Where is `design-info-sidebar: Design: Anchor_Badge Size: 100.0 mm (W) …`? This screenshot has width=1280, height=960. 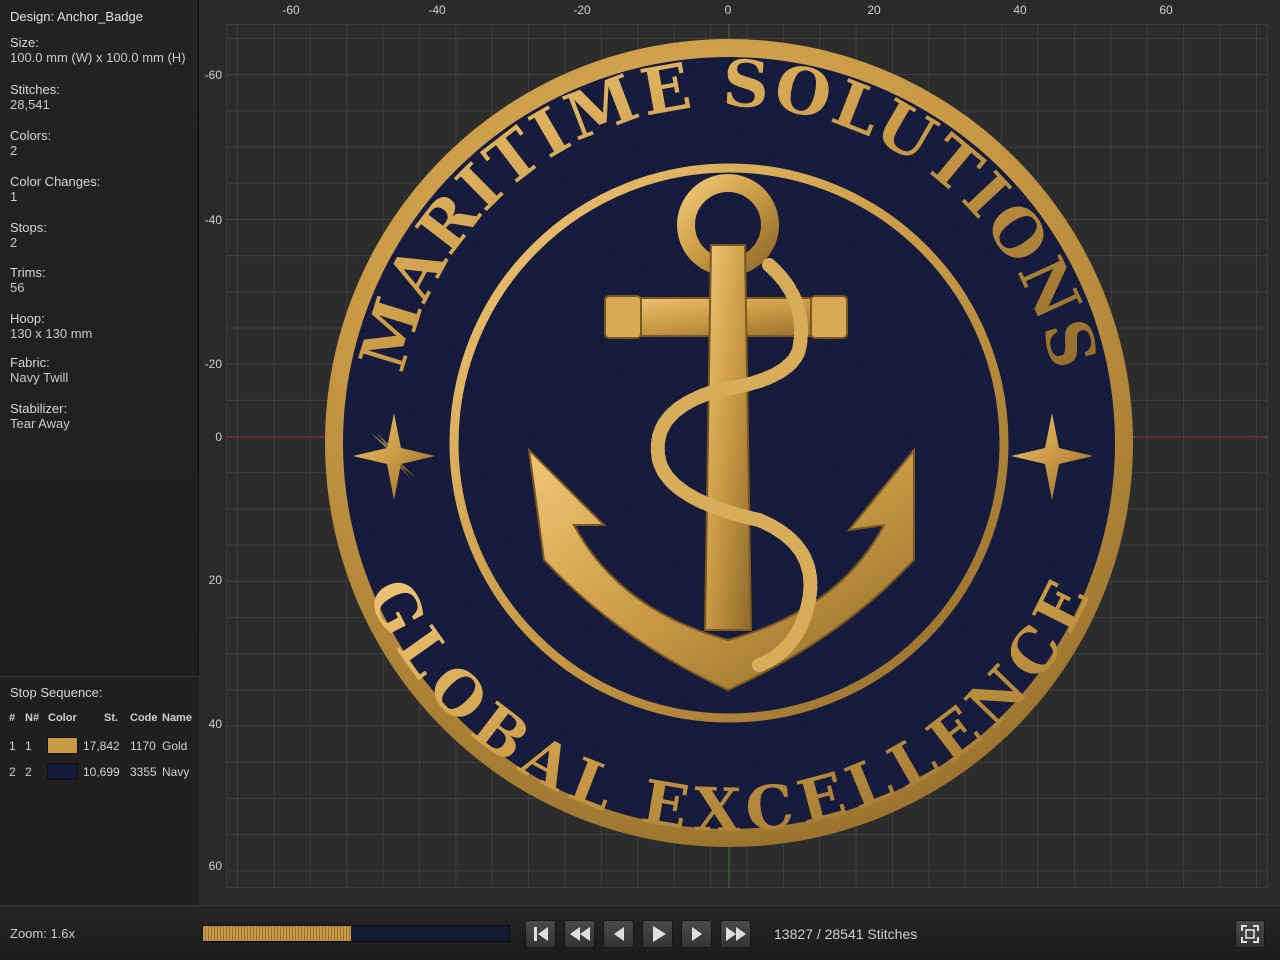 design-info-sidebar: Design: Anchor_Badge Size: 100.0 mm (W) … is located at coordinates (99, 452).